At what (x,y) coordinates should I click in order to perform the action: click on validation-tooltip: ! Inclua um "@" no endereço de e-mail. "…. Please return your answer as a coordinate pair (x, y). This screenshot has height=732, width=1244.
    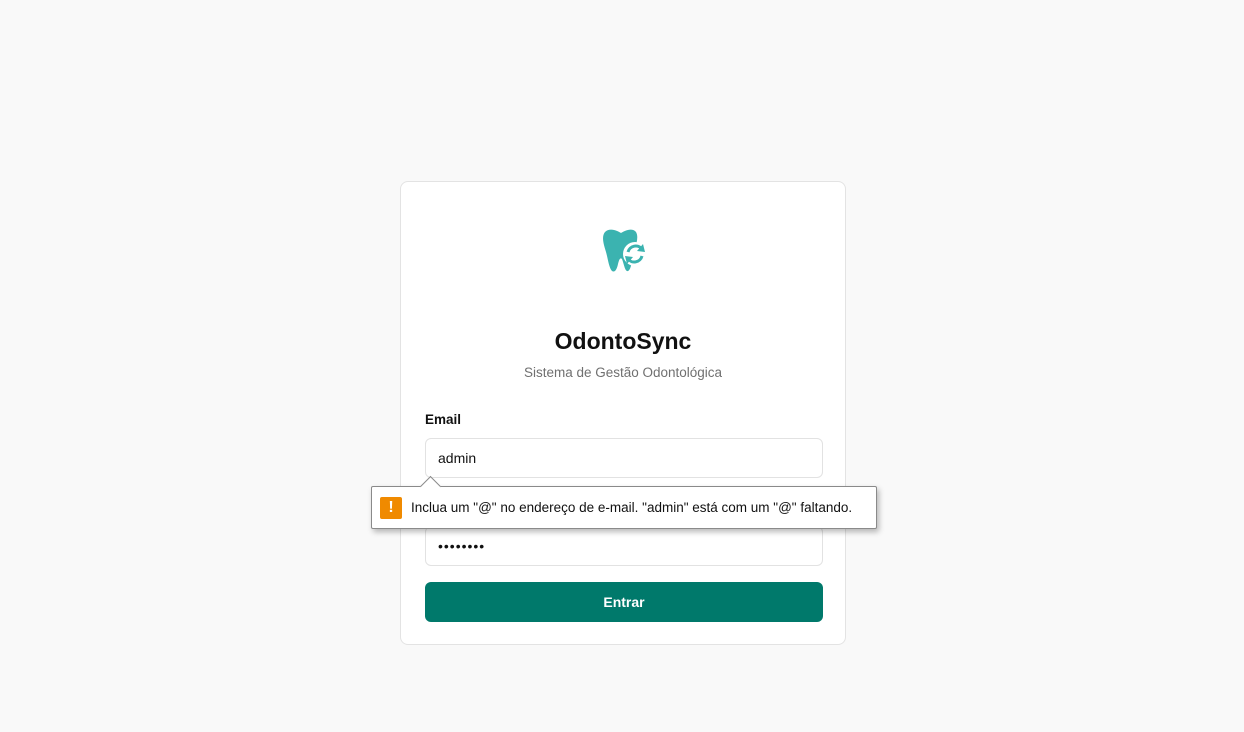
    Looking at the image, I should click on (624, 502).